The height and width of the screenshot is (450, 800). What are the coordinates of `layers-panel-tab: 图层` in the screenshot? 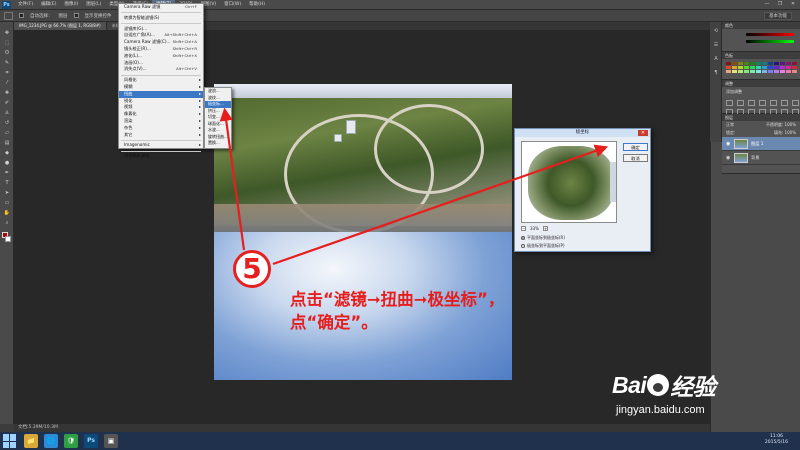 It's located at (761, 117).